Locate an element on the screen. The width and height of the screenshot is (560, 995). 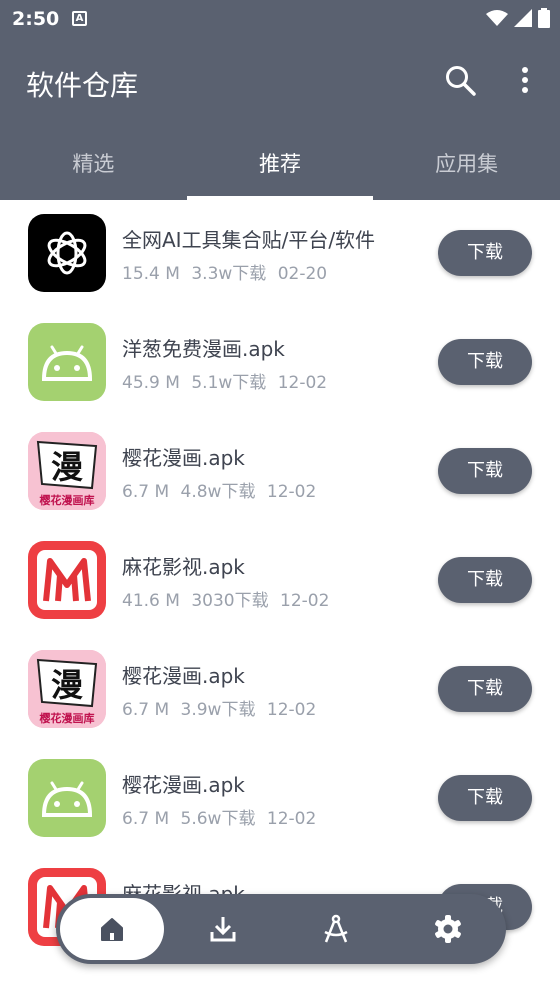
list-item: 漫 樱花漫画库 樱花漫画.apk 6.7 M 4.8w下载 12-02 下载 is located at coordinates (280, 472).